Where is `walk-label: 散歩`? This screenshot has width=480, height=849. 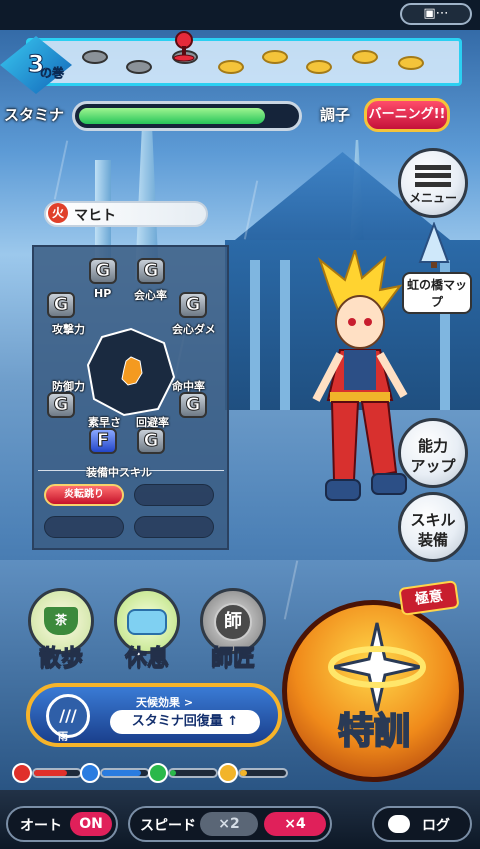 walk-label: 散歩 is located at coordinates (60, 659).